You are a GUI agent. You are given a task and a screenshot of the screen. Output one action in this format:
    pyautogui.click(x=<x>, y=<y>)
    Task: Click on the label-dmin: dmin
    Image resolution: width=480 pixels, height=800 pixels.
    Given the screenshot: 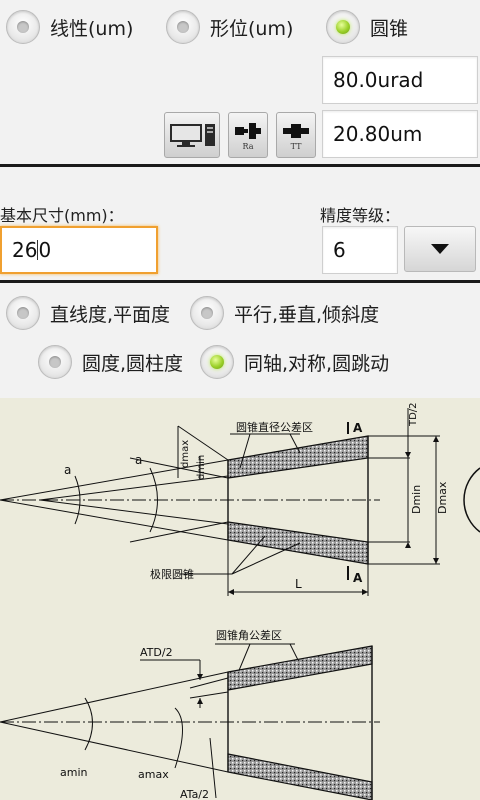 What is the action you would take?
    pyautogui.click(x=201, y=467)
    